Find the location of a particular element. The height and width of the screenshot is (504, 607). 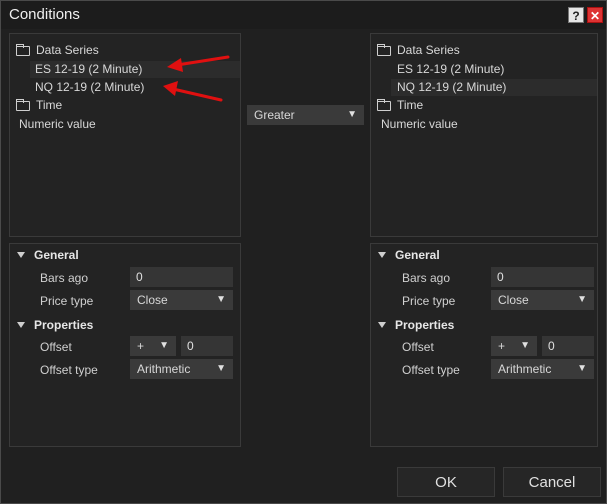

operator-value: Greater is located at coordinates (274, 115).